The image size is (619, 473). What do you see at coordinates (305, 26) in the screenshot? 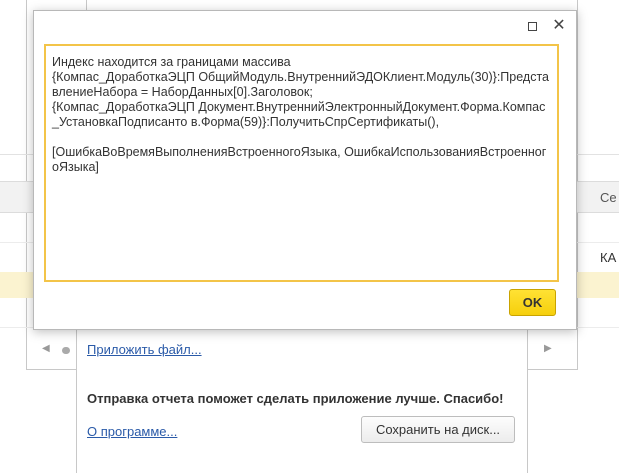
I see `dialog-titlebar: ✕` at bounding box center [305, 26].